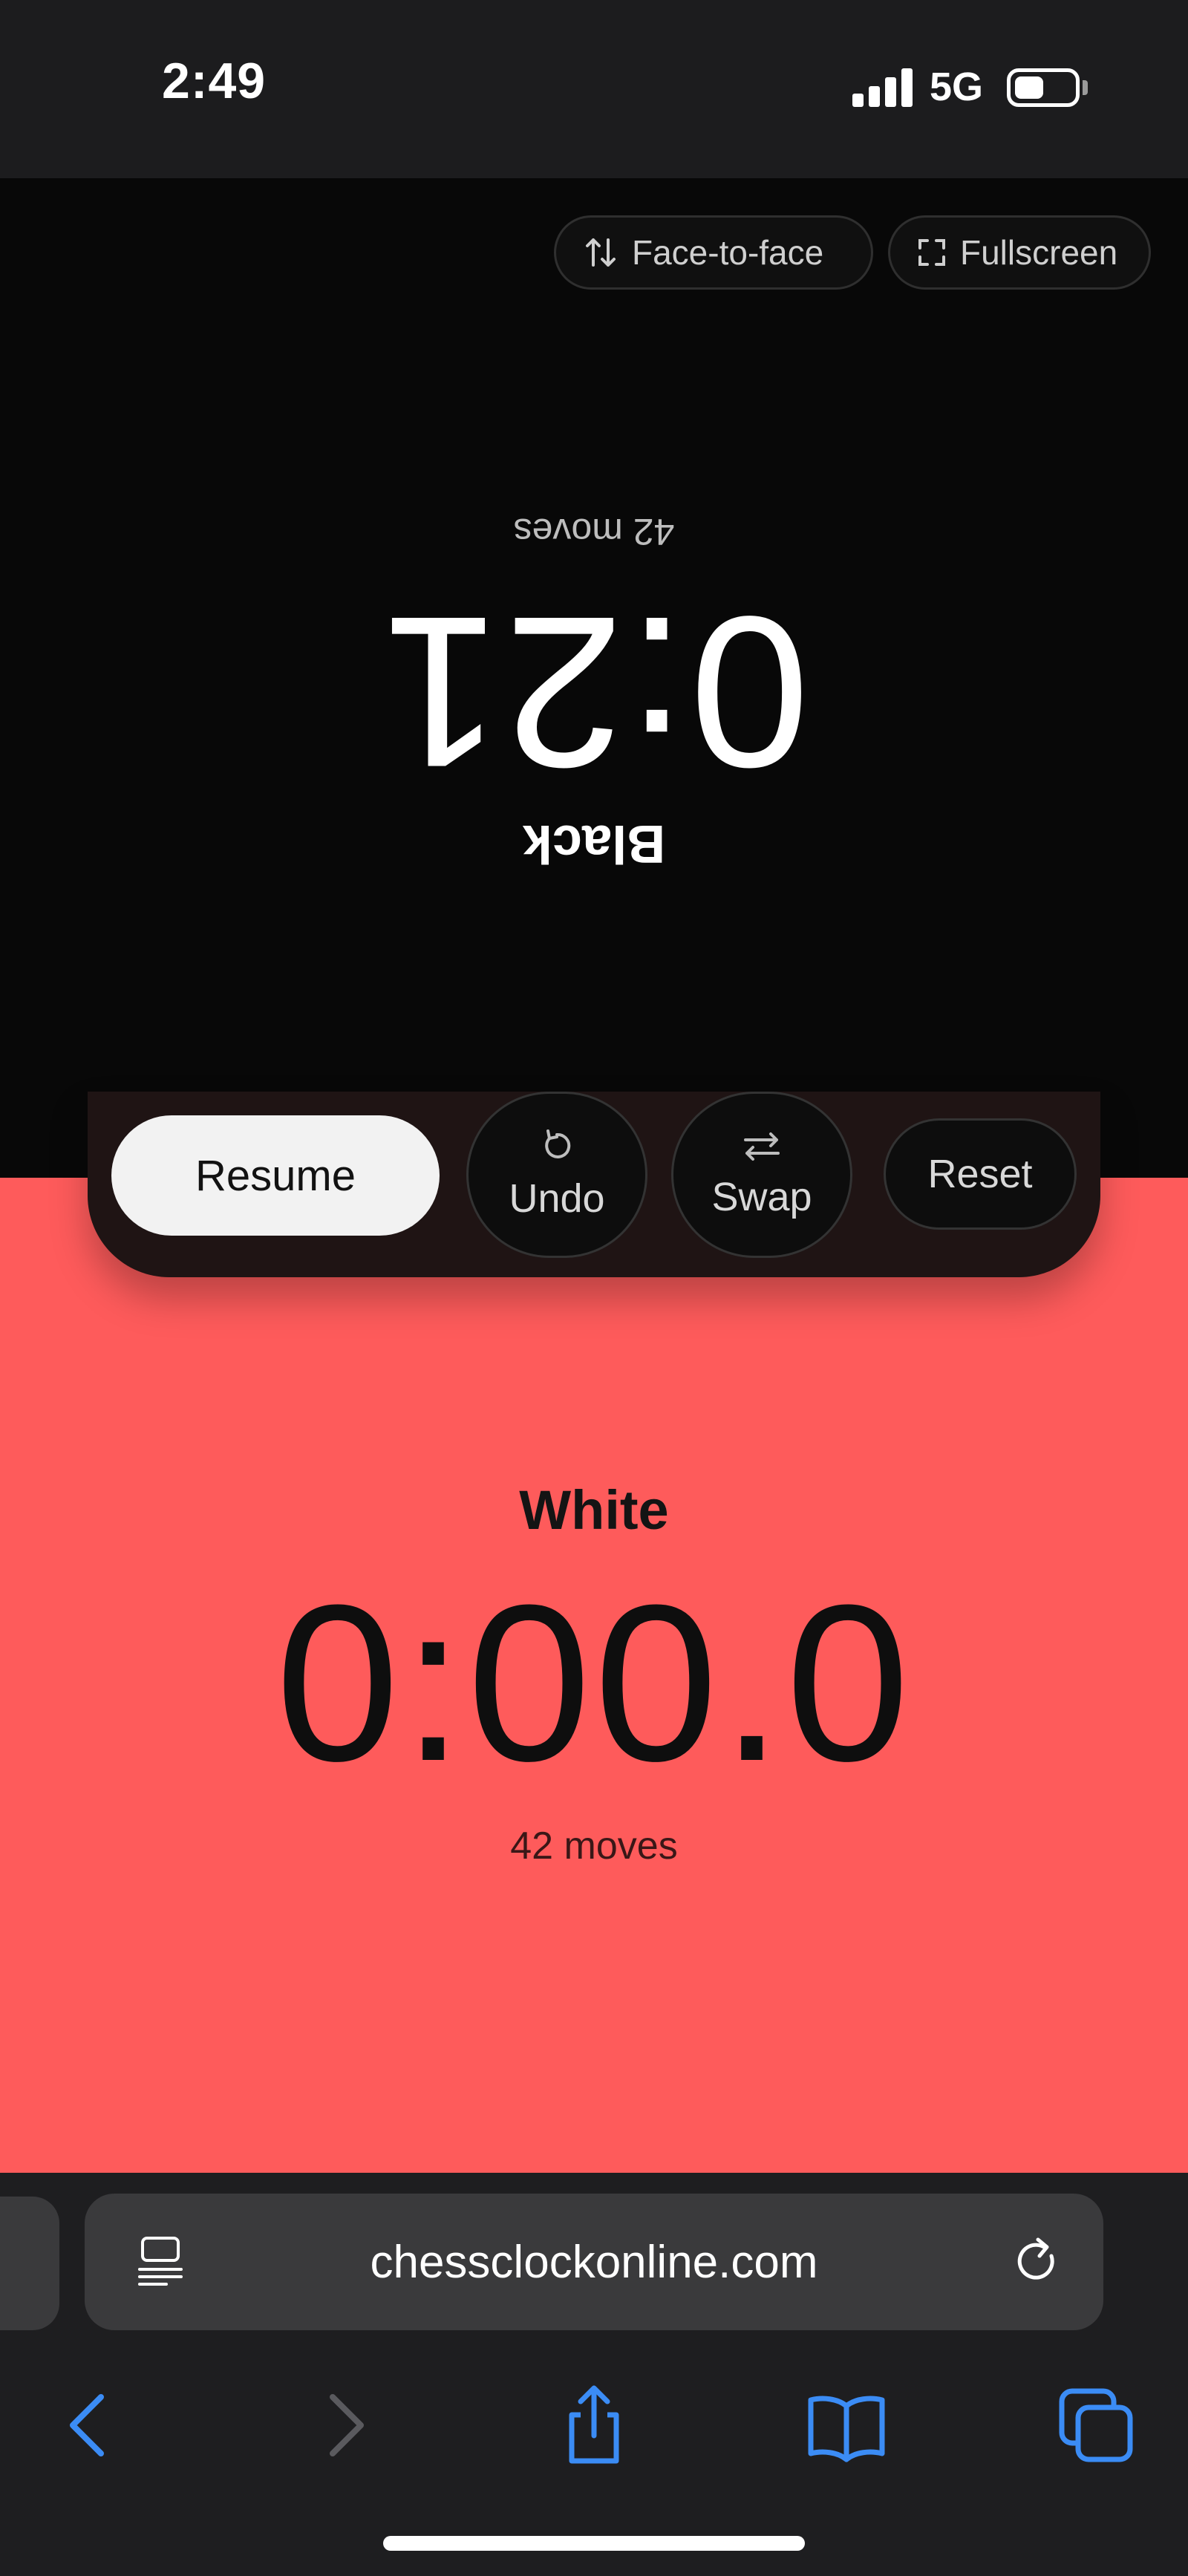 Image resolution: width=1188 pixels, height=2576 pixels. I want to click on back-icon, so click(89, 2425).